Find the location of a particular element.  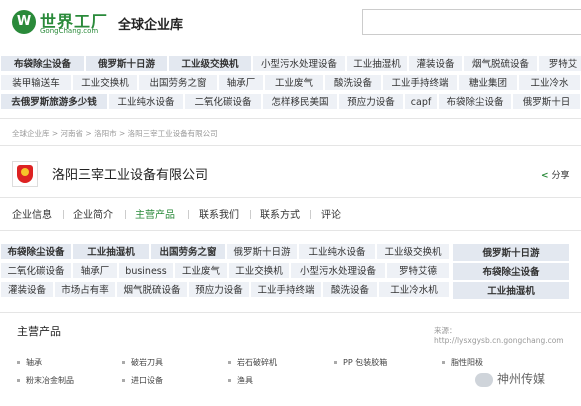

product-item: 岩石破碎机 is located at coordinates (252, 362).